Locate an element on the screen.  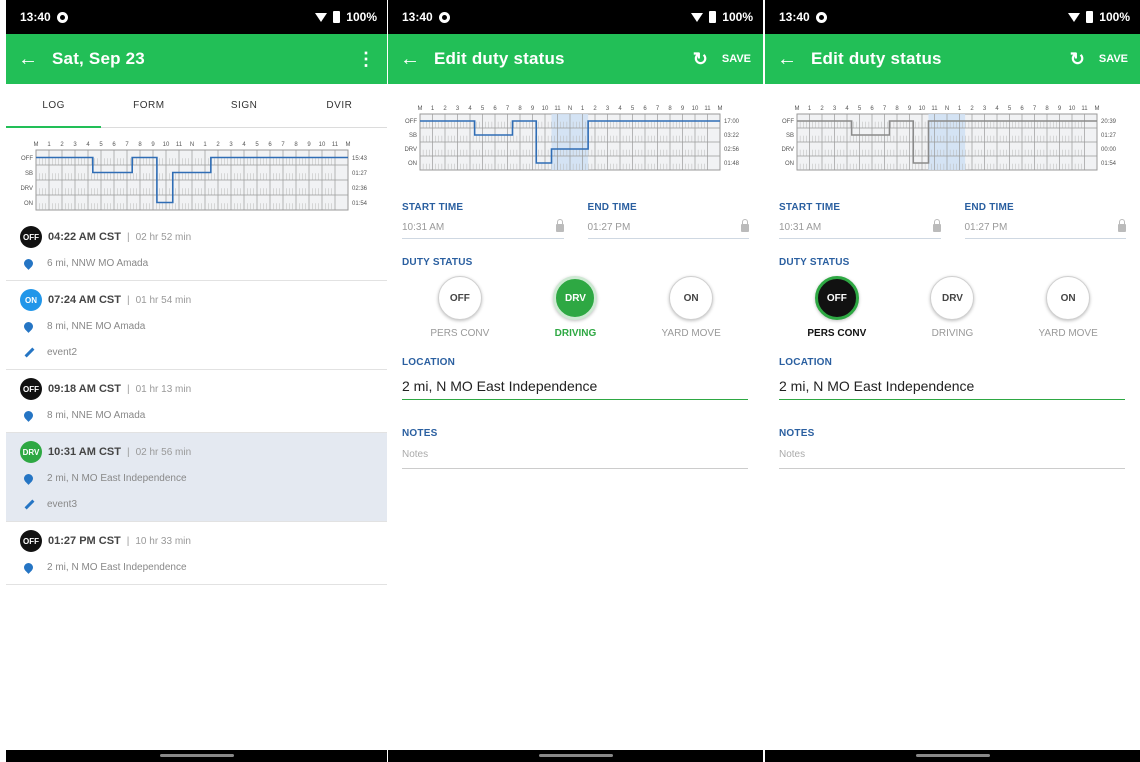
nav-bar is located at coordinates (575, 756).